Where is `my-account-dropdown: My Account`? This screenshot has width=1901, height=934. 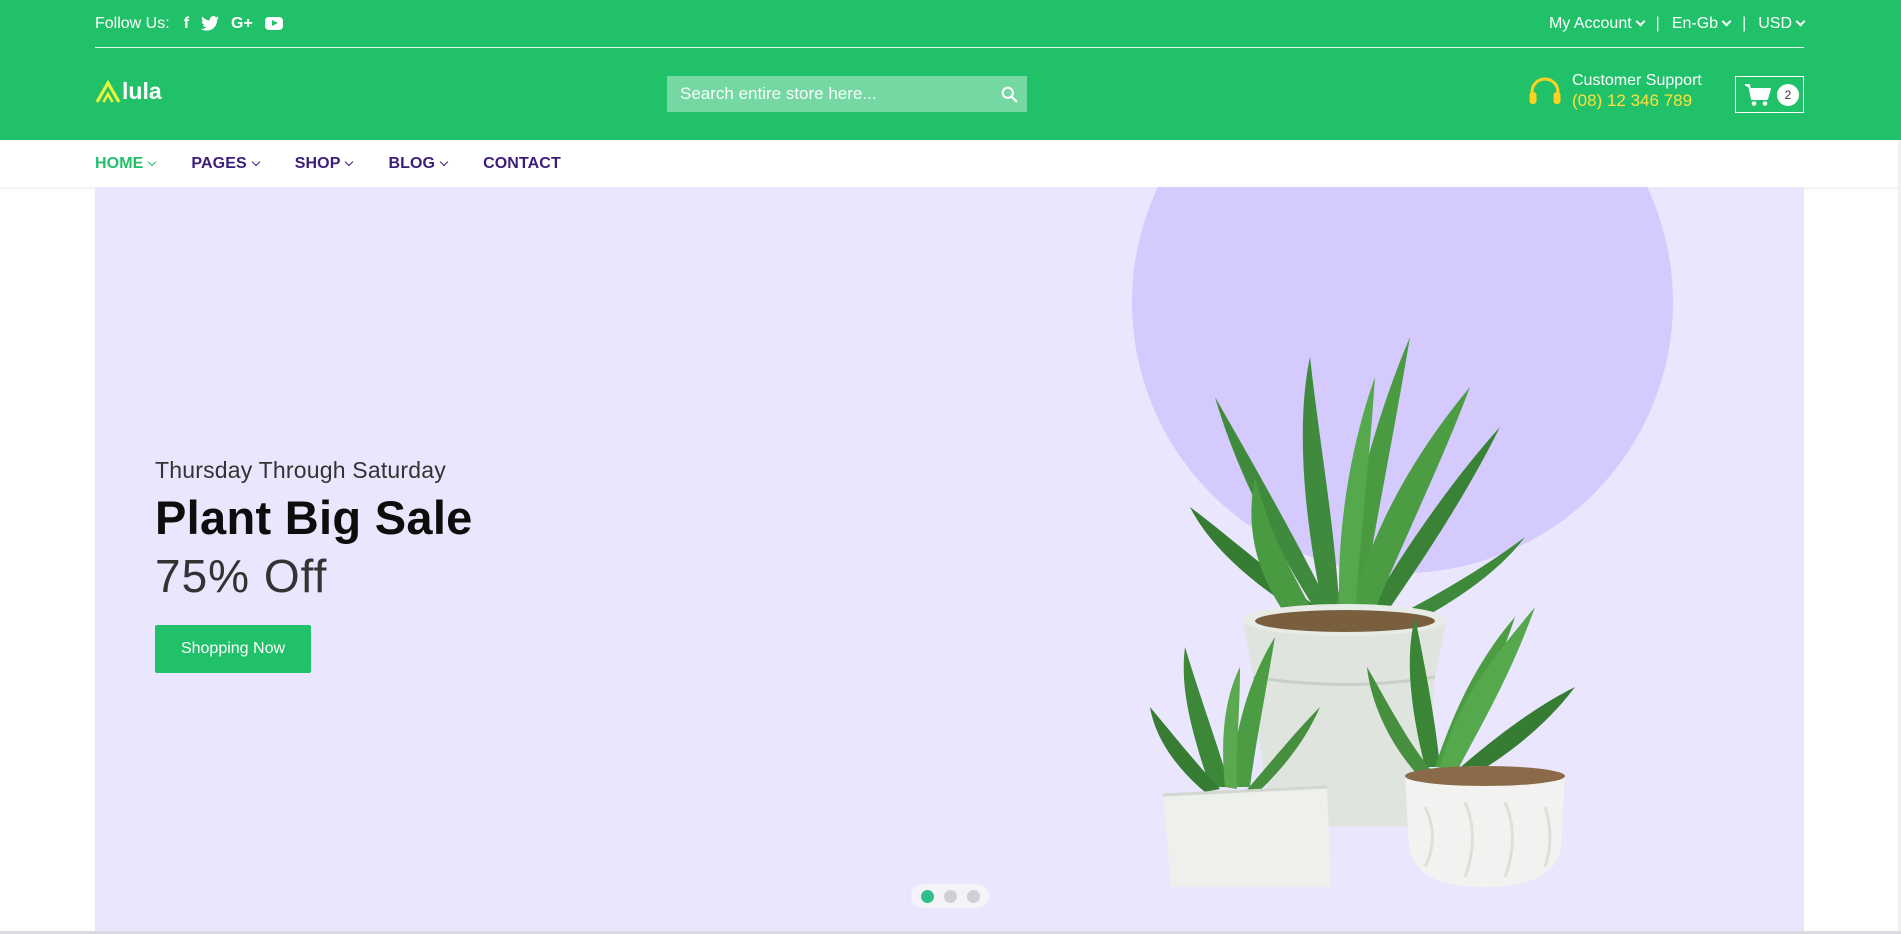
my-account-dropdown: My Account is located at coordinates (1597, 23).